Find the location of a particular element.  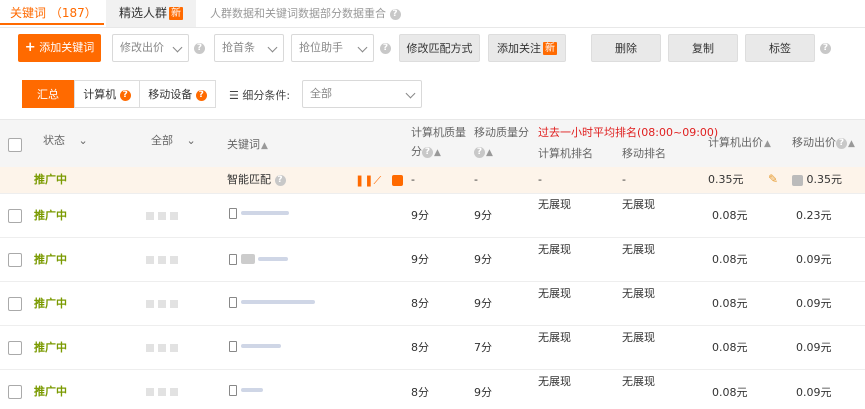

subdivide-text: 细分条件: is located at coordinates (266, 95).